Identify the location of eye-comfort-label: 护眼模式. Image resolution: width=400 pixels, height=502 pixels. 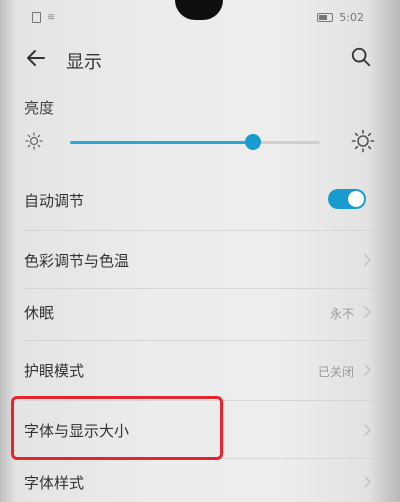
(54, 371).